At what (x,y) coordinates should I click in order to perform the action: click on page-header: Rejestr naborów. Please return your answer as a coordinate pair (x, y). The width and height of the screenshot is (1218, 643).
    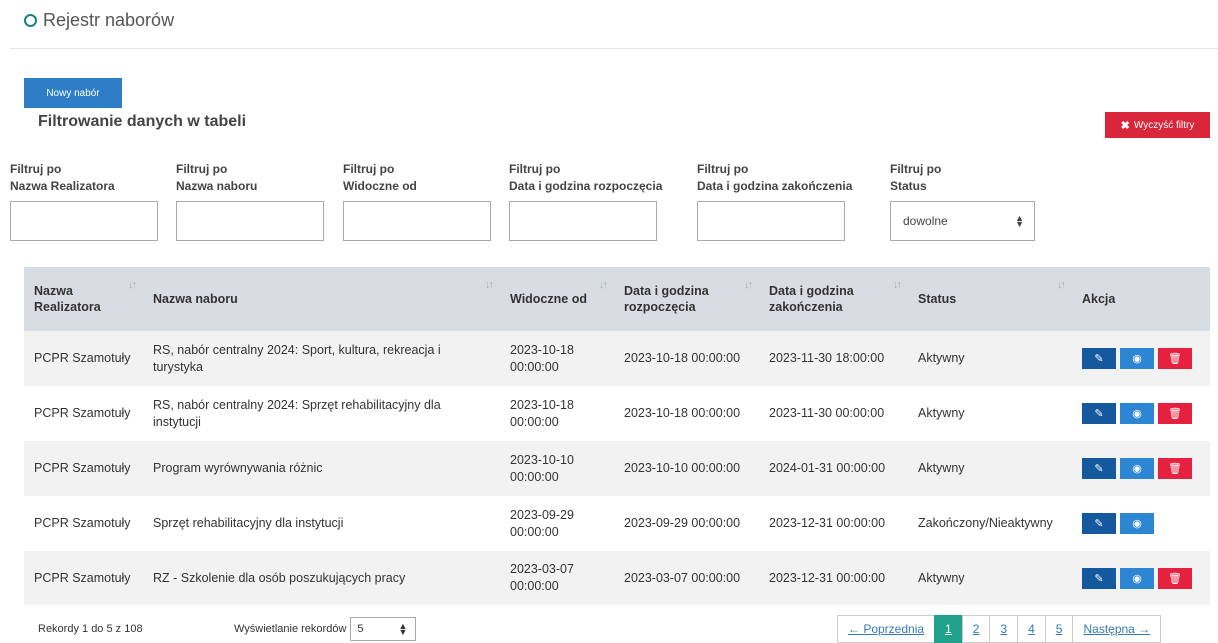
    Looking at the image, I should click on (99, 20).